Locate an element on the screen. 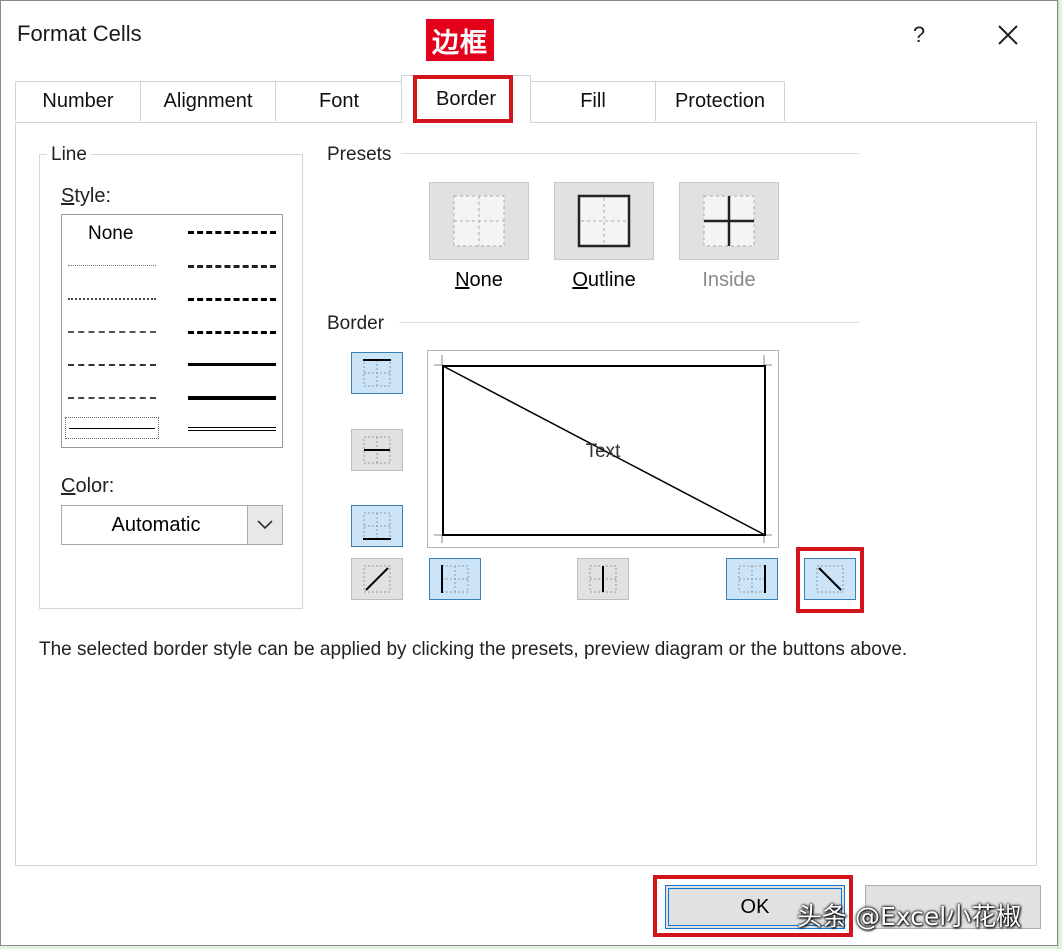 The width and height of the screenshot is (1062, 949). dialog-title: Format Cells is located at coordinates (79, 33).